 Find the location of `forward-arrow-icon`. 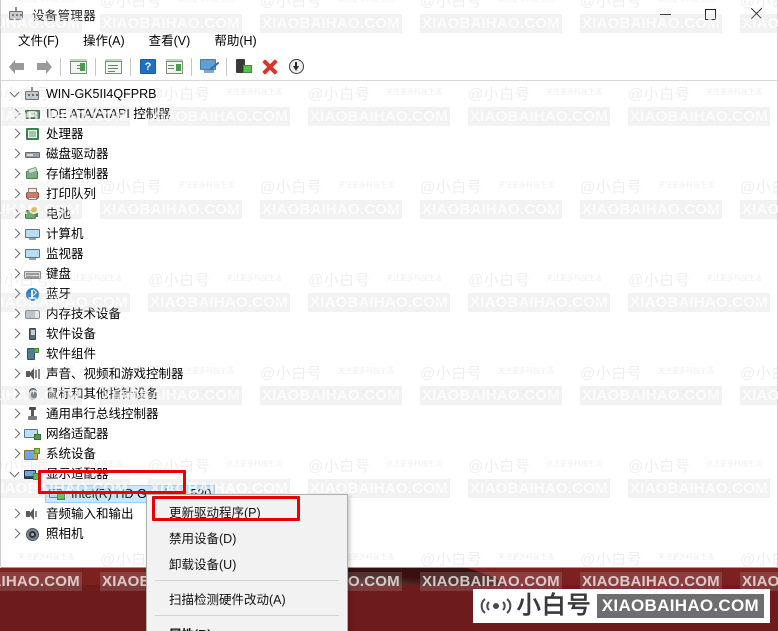

forward-arrow-icon is located at coordinates (43, 67).